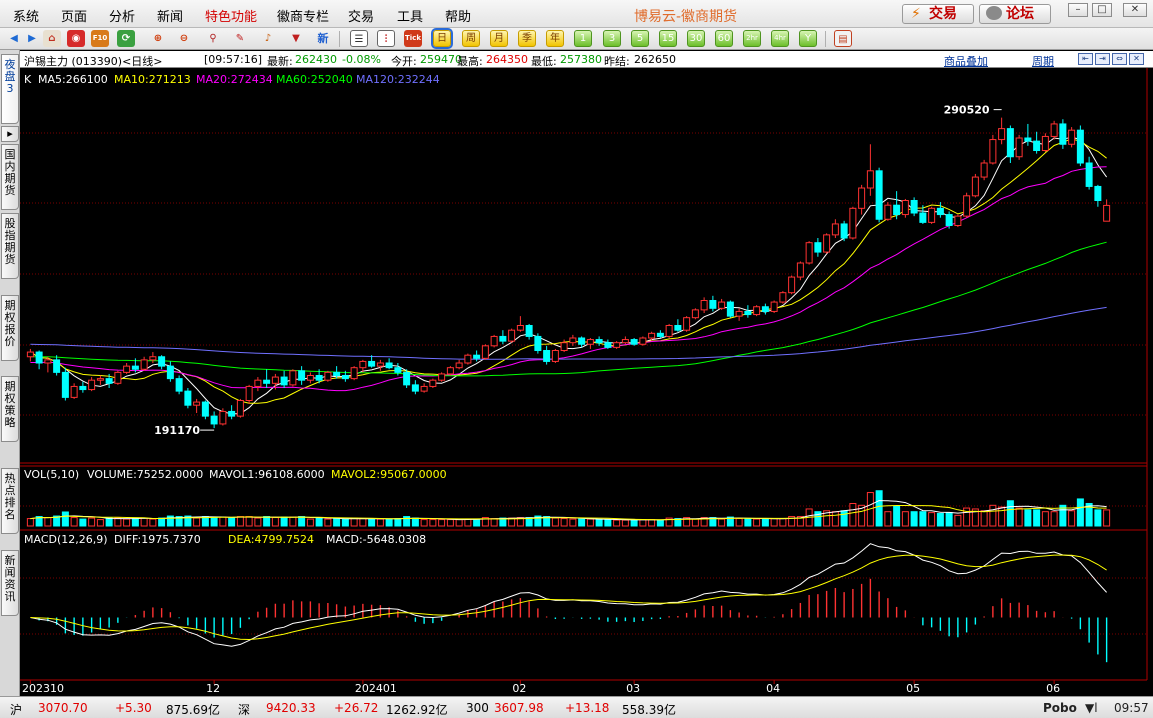  What do you see at coordinates (404, 61) in the screenshot?
I see `open-price-label: 今开:` at bounding box center [404, 61].